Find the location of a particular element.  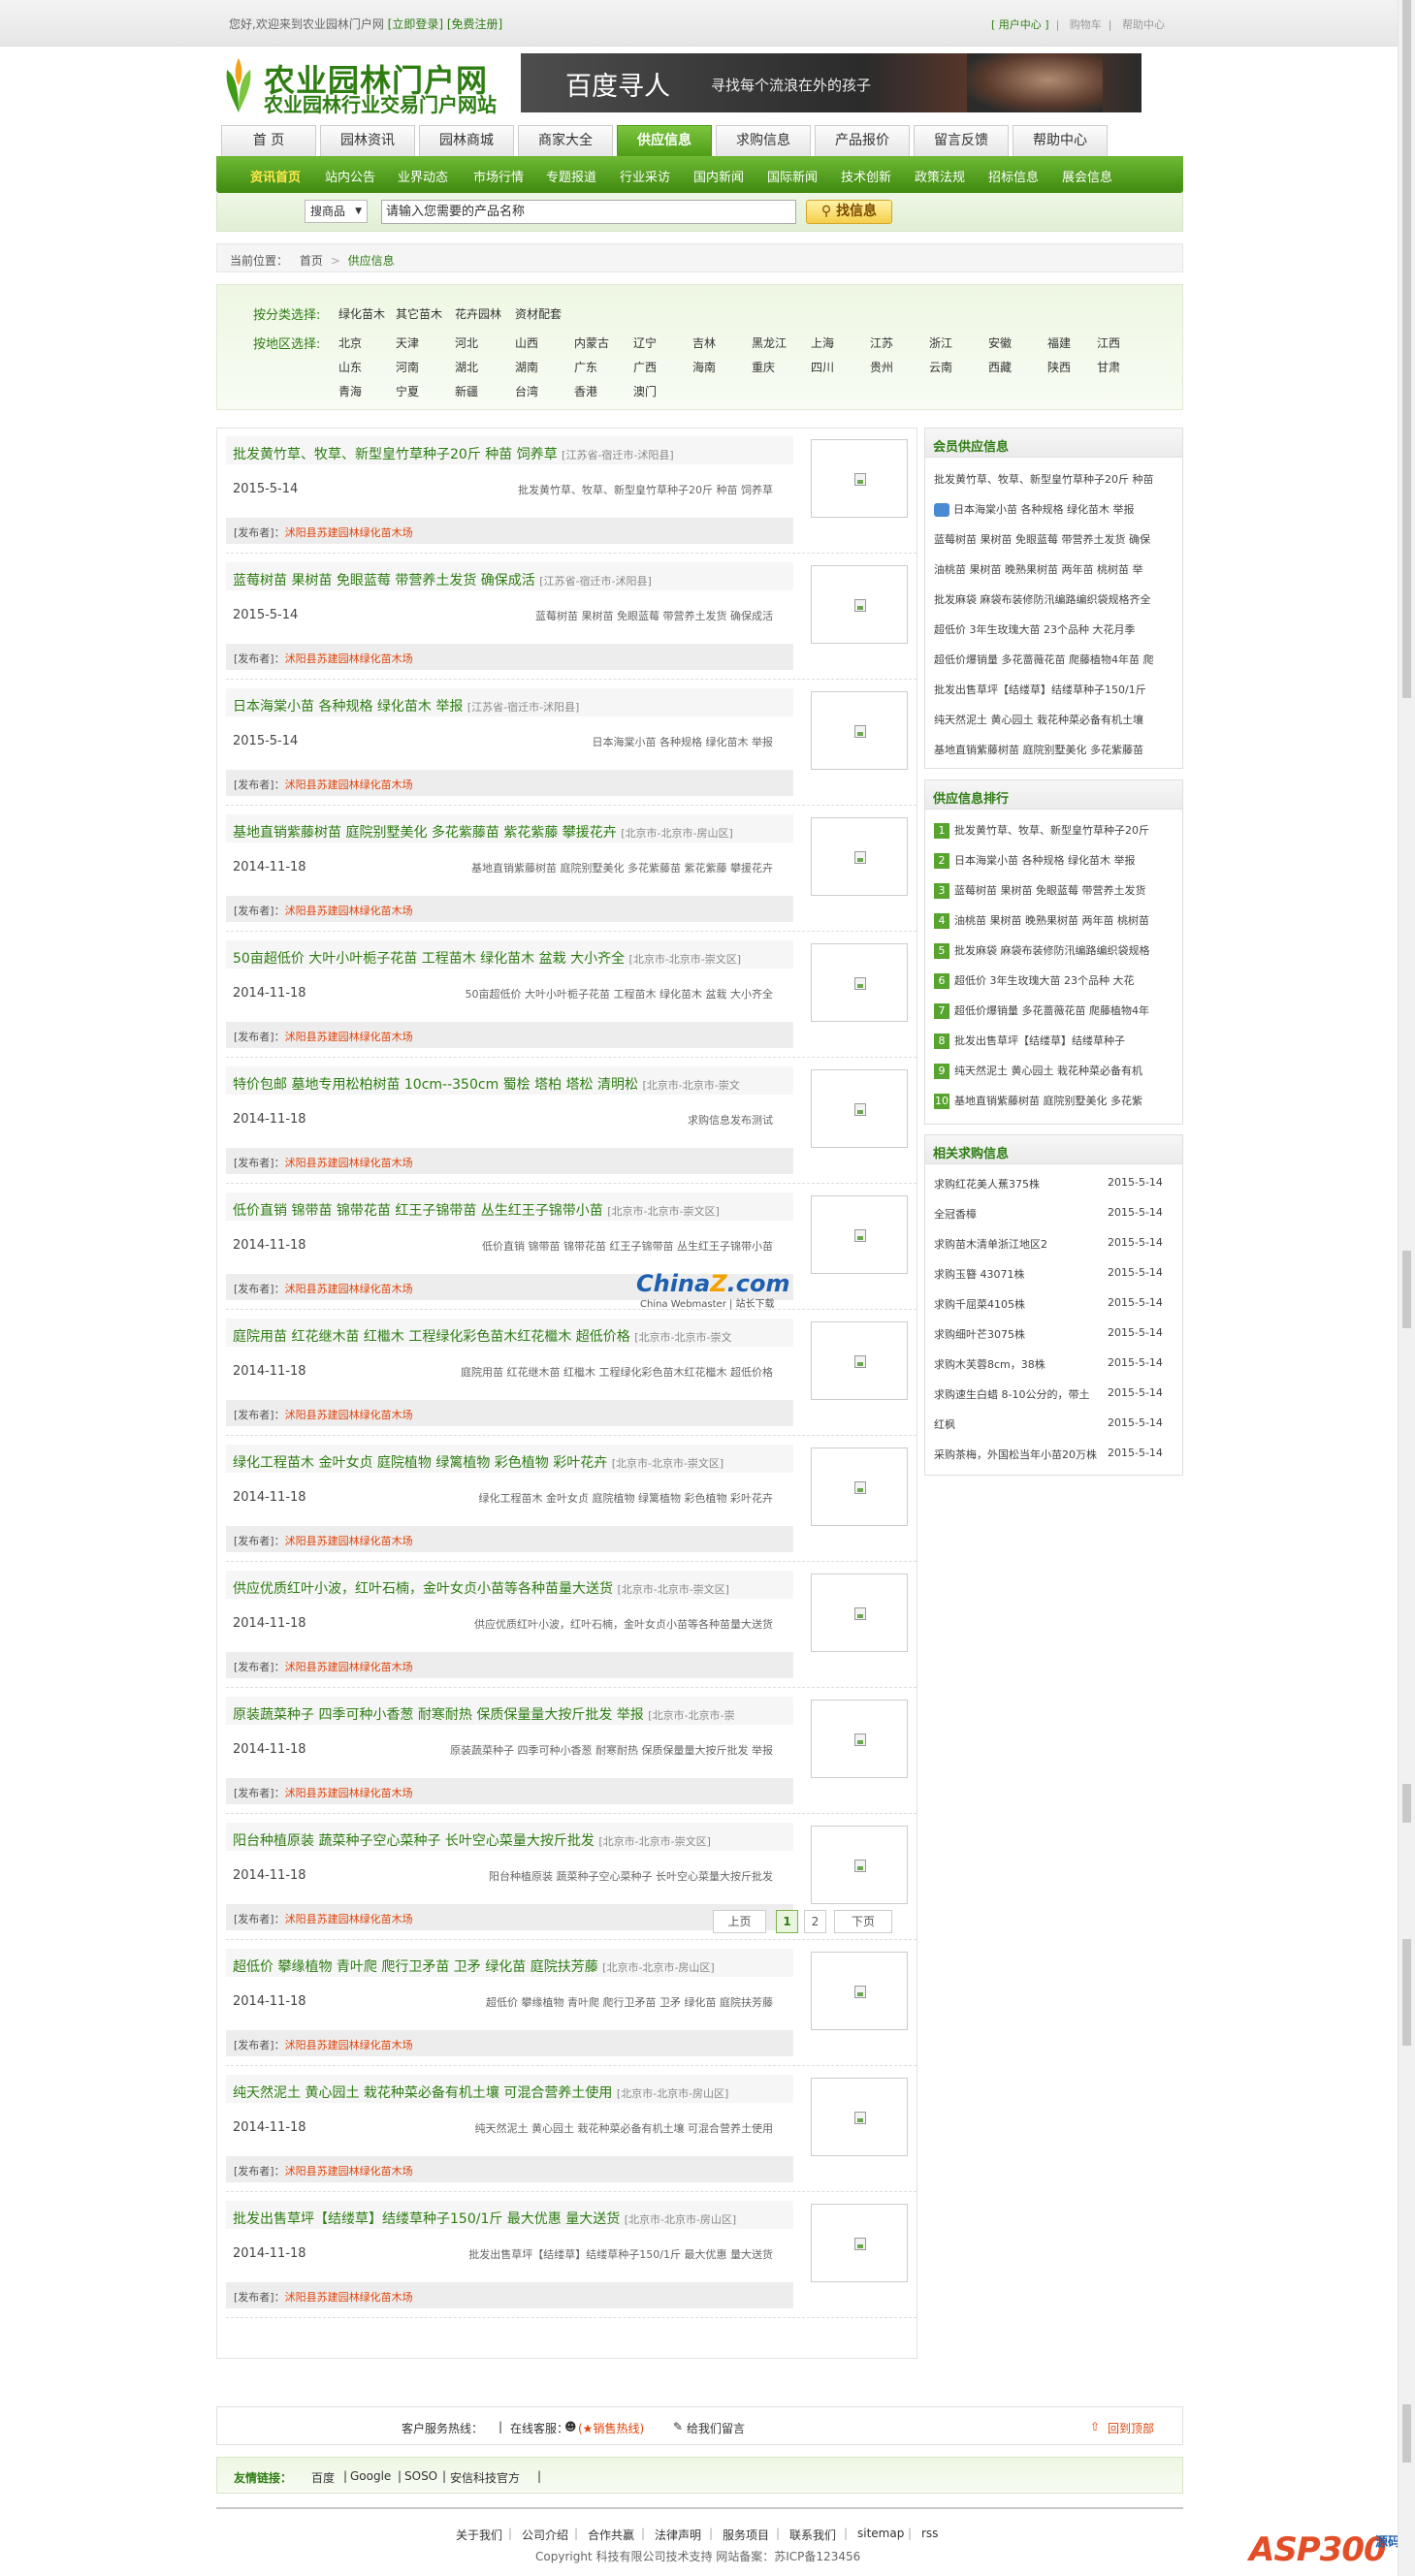

leave-message-link: 给我们留言 is located at coordinates (716, 2428).